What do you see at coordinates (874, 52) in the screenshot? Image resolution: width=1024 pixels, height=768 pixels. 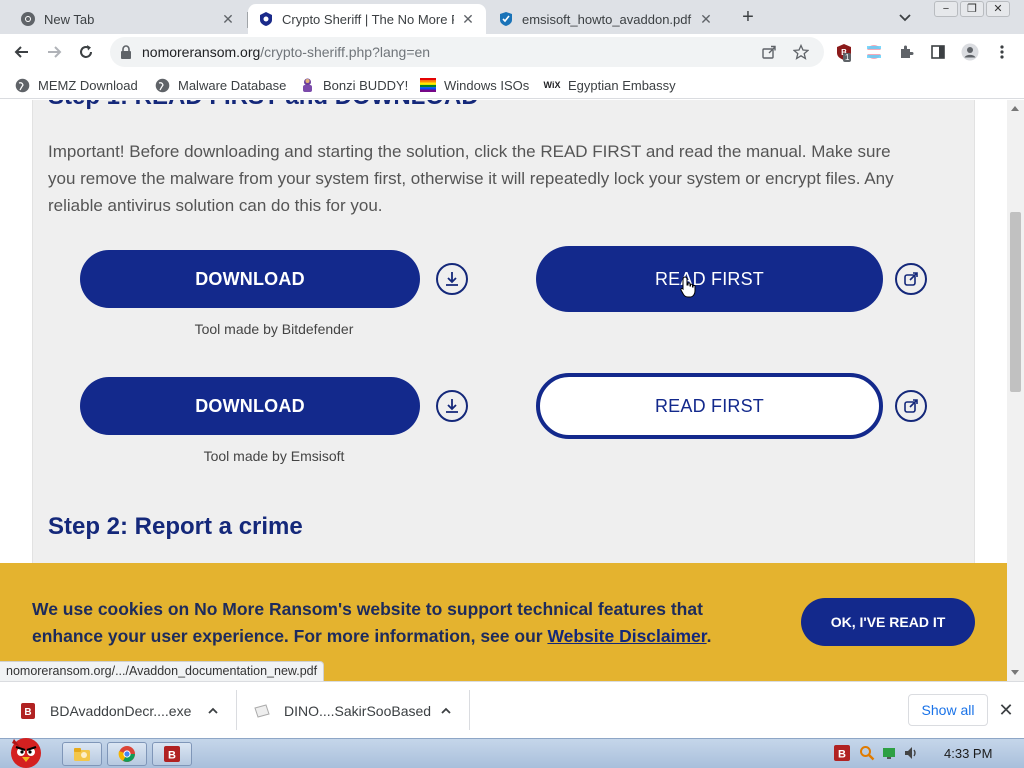 I see `flag-extension-icon` at bounding box center [874, 52].